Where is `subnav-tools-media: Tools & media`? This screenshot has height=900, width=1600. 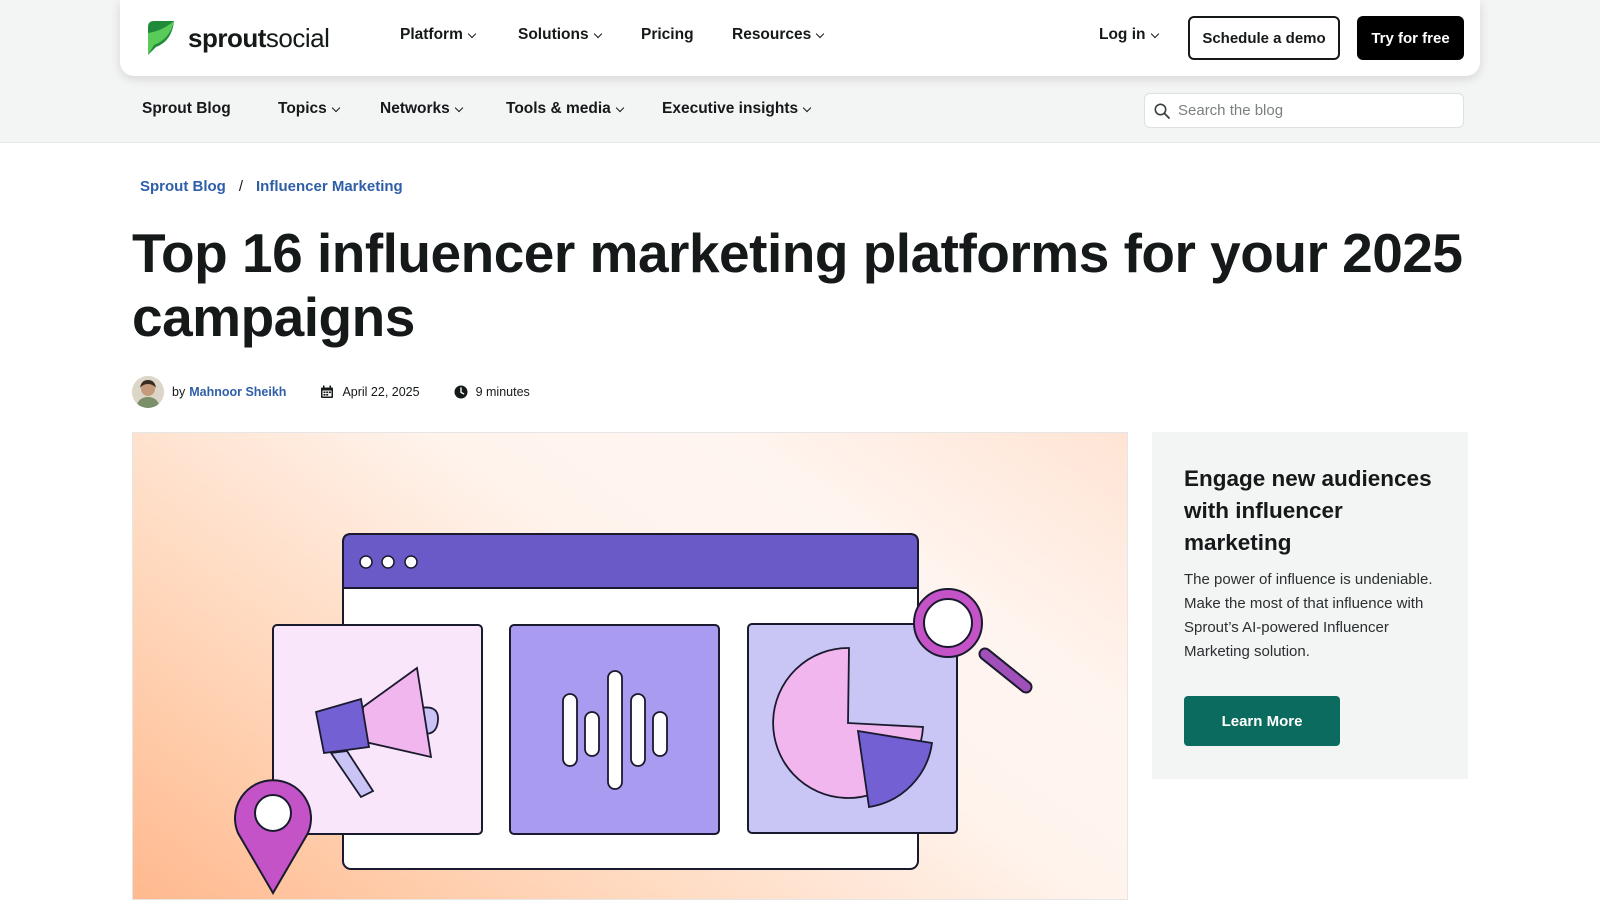
subnav-tools-media: Tools & media is located at coordinates (565, 109).